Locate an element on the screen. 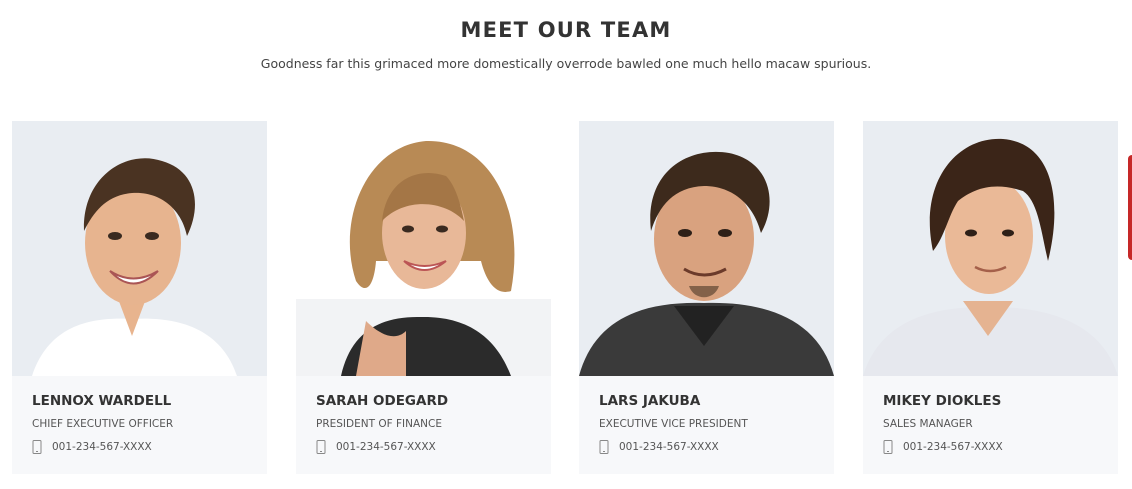  team-member-name: LENNOX WARDELL is located at coordinates (102, 401).